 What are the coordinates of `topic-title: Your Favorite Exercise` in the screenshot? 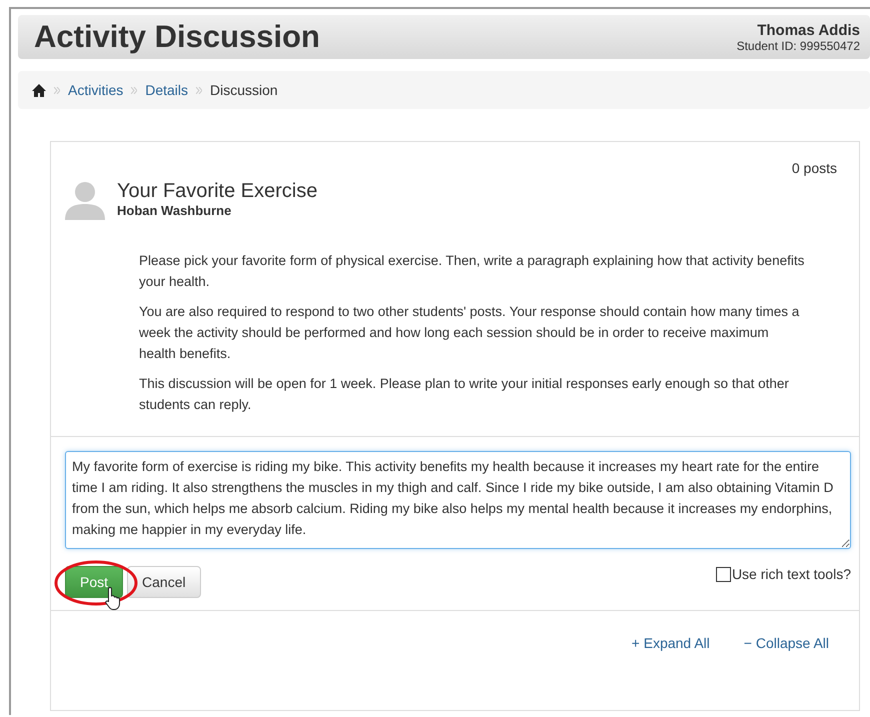 It's located at (217, 191).